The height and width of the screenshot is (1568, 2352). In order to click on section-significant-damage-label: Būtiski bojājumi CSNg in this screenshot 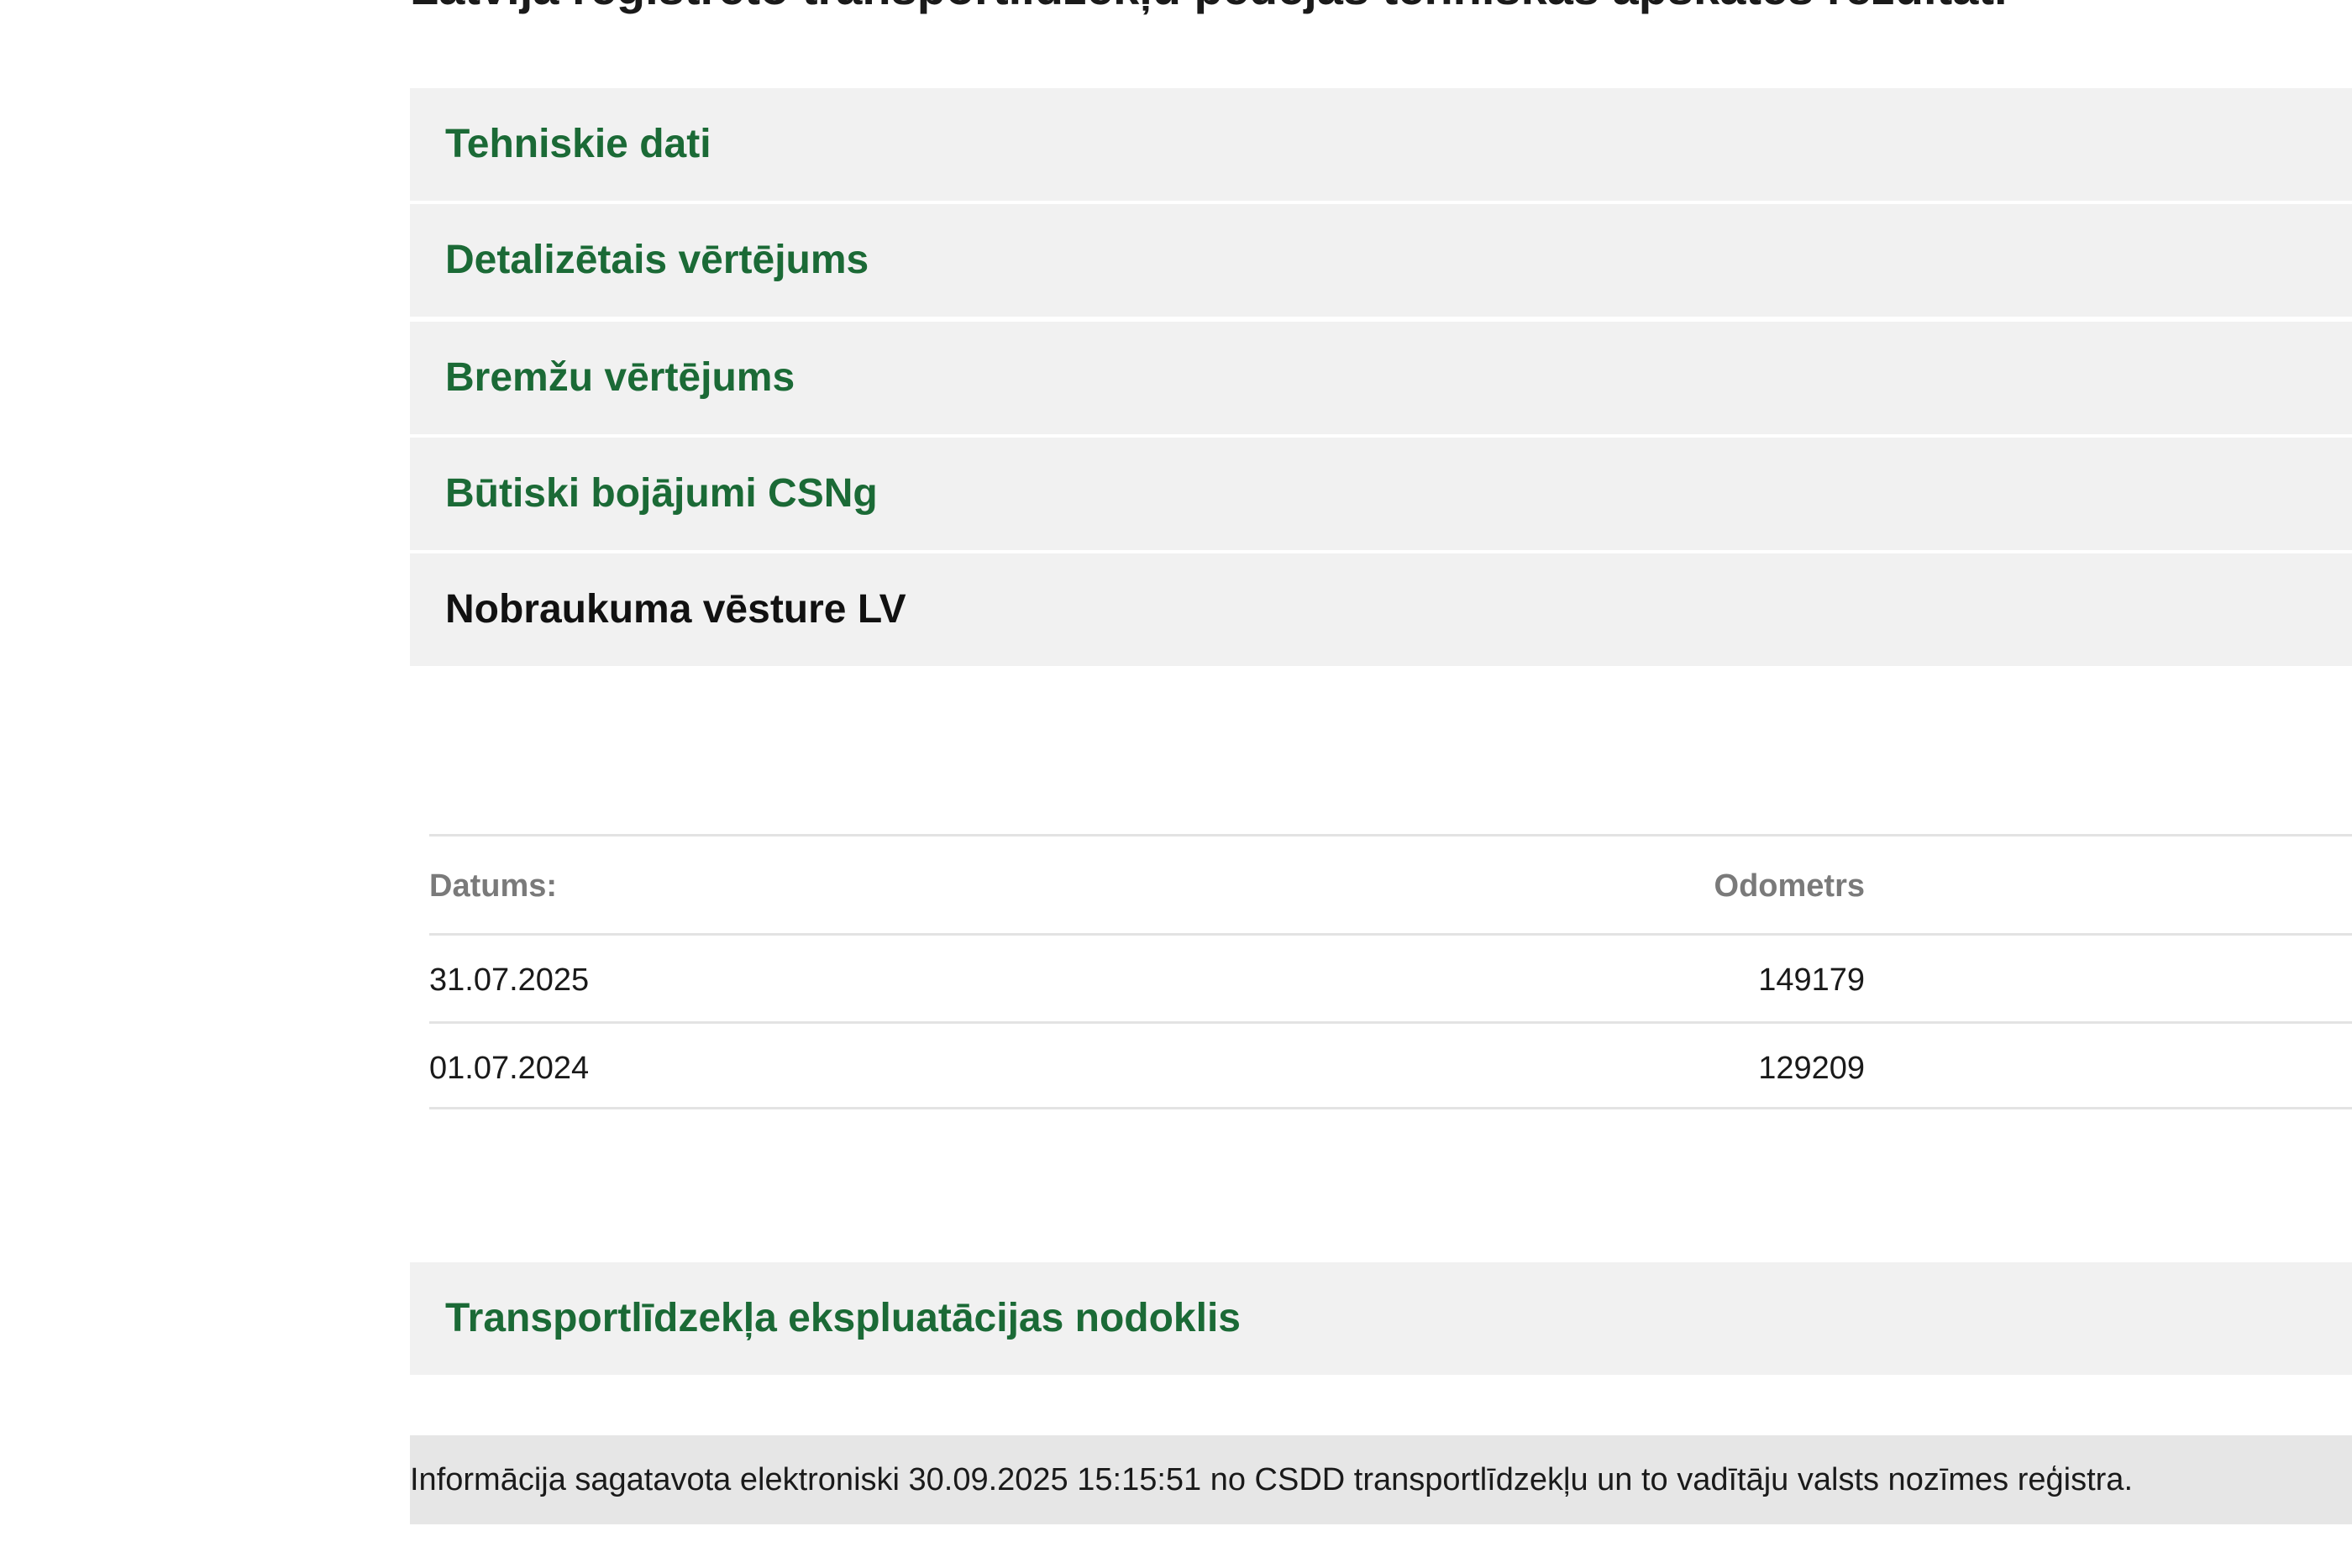, I will do `click(661, 493)`.